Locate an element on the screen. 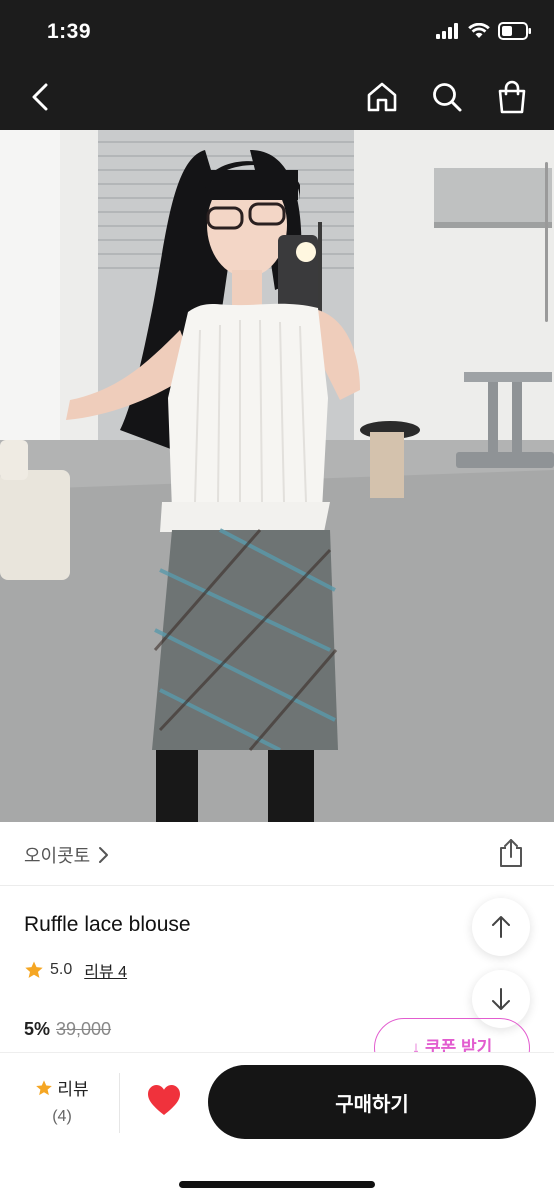  product-title: Ruffle lace blouse is located at coordinates (107, 924).